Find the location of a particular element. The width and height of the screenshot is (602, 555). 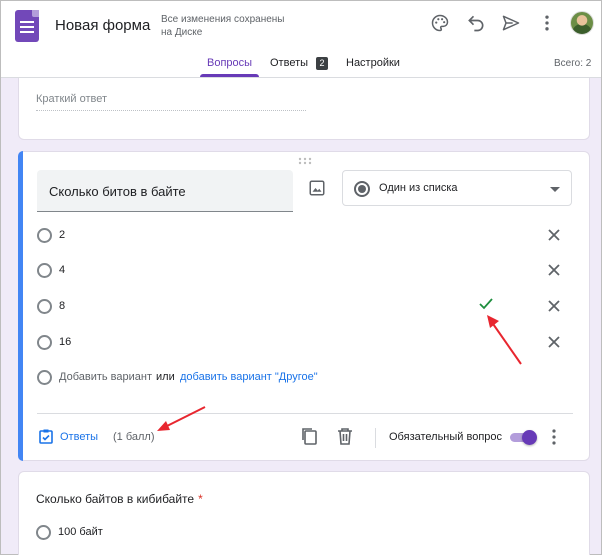

delete-icon is located at coordinates (345, 436).